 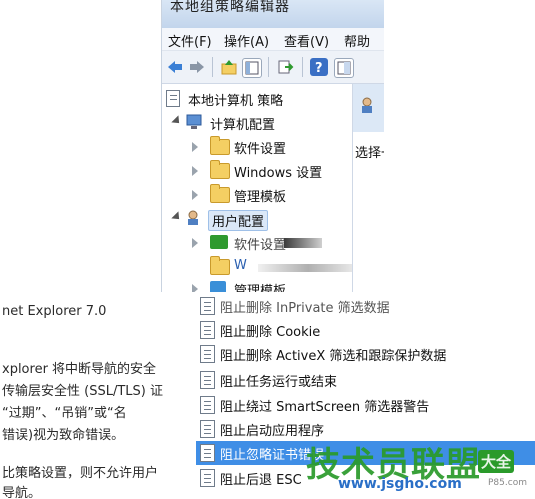 I want to click on list-item-label: 阻止删除 ActiveX 筛选和跟踪保护数据, so click(x=333, y=356).